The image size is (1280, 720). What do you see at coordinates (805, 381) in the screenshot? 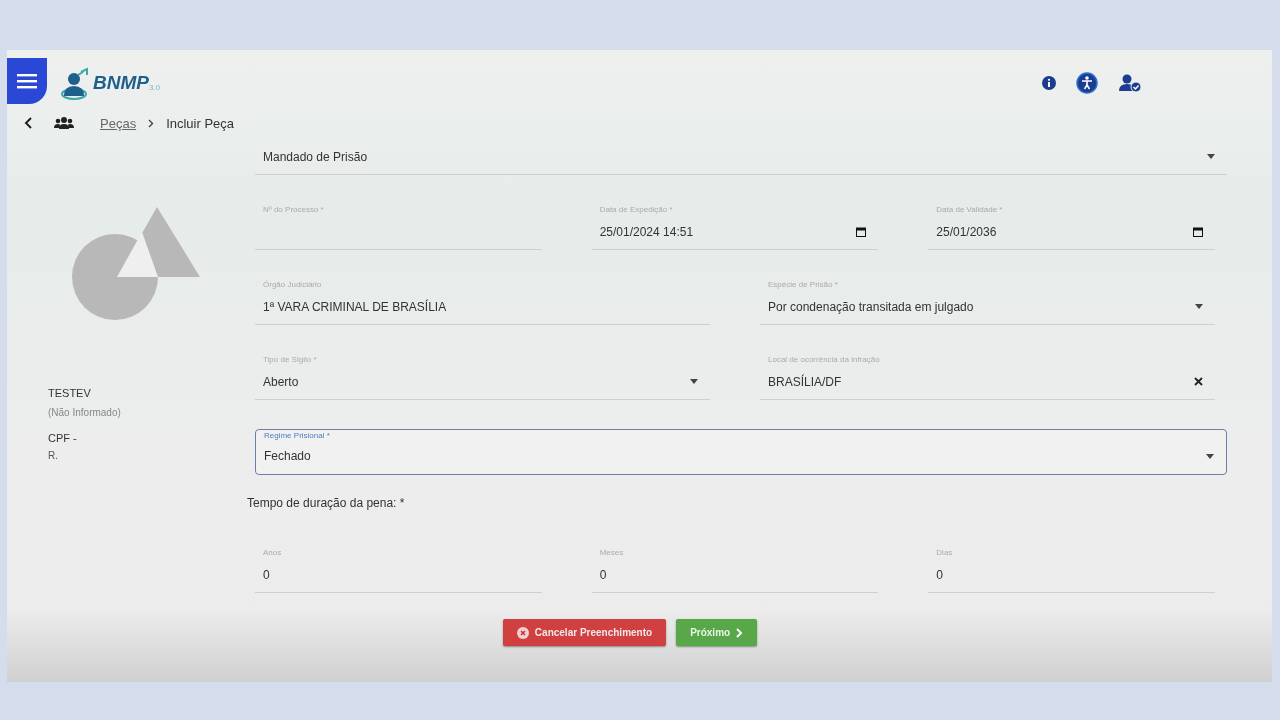
I see `field-value: BRASÍLIA/DF` at bounding box center [805, 381].